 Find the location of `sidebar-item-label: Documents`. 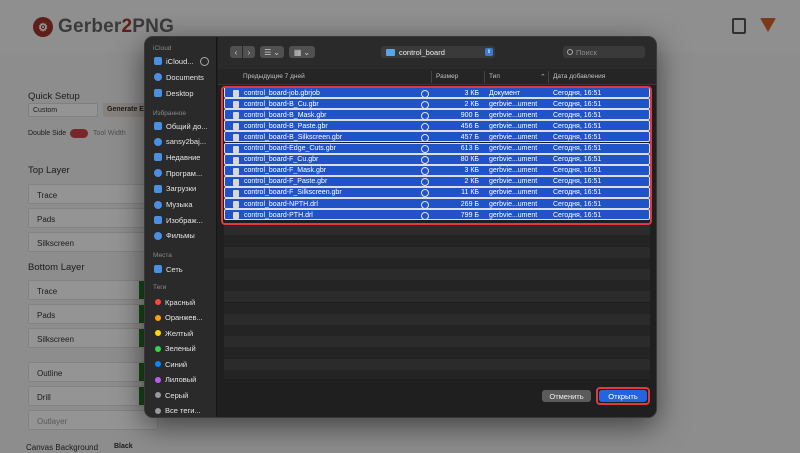

sidebar-item-label: Documents is located at coordinates (185, 77).